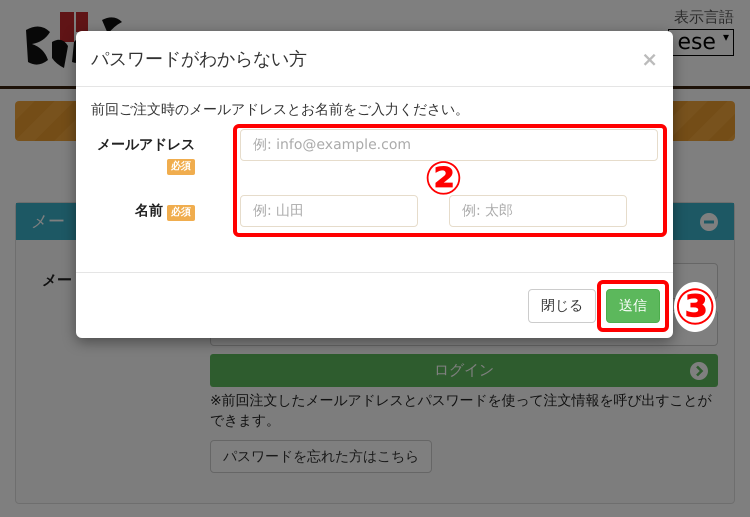 The height and width of the screenshot is (517, 750). Describe the element at coordinates (149, 211) in the screenshot. I see `field-label: 名前` at that location.